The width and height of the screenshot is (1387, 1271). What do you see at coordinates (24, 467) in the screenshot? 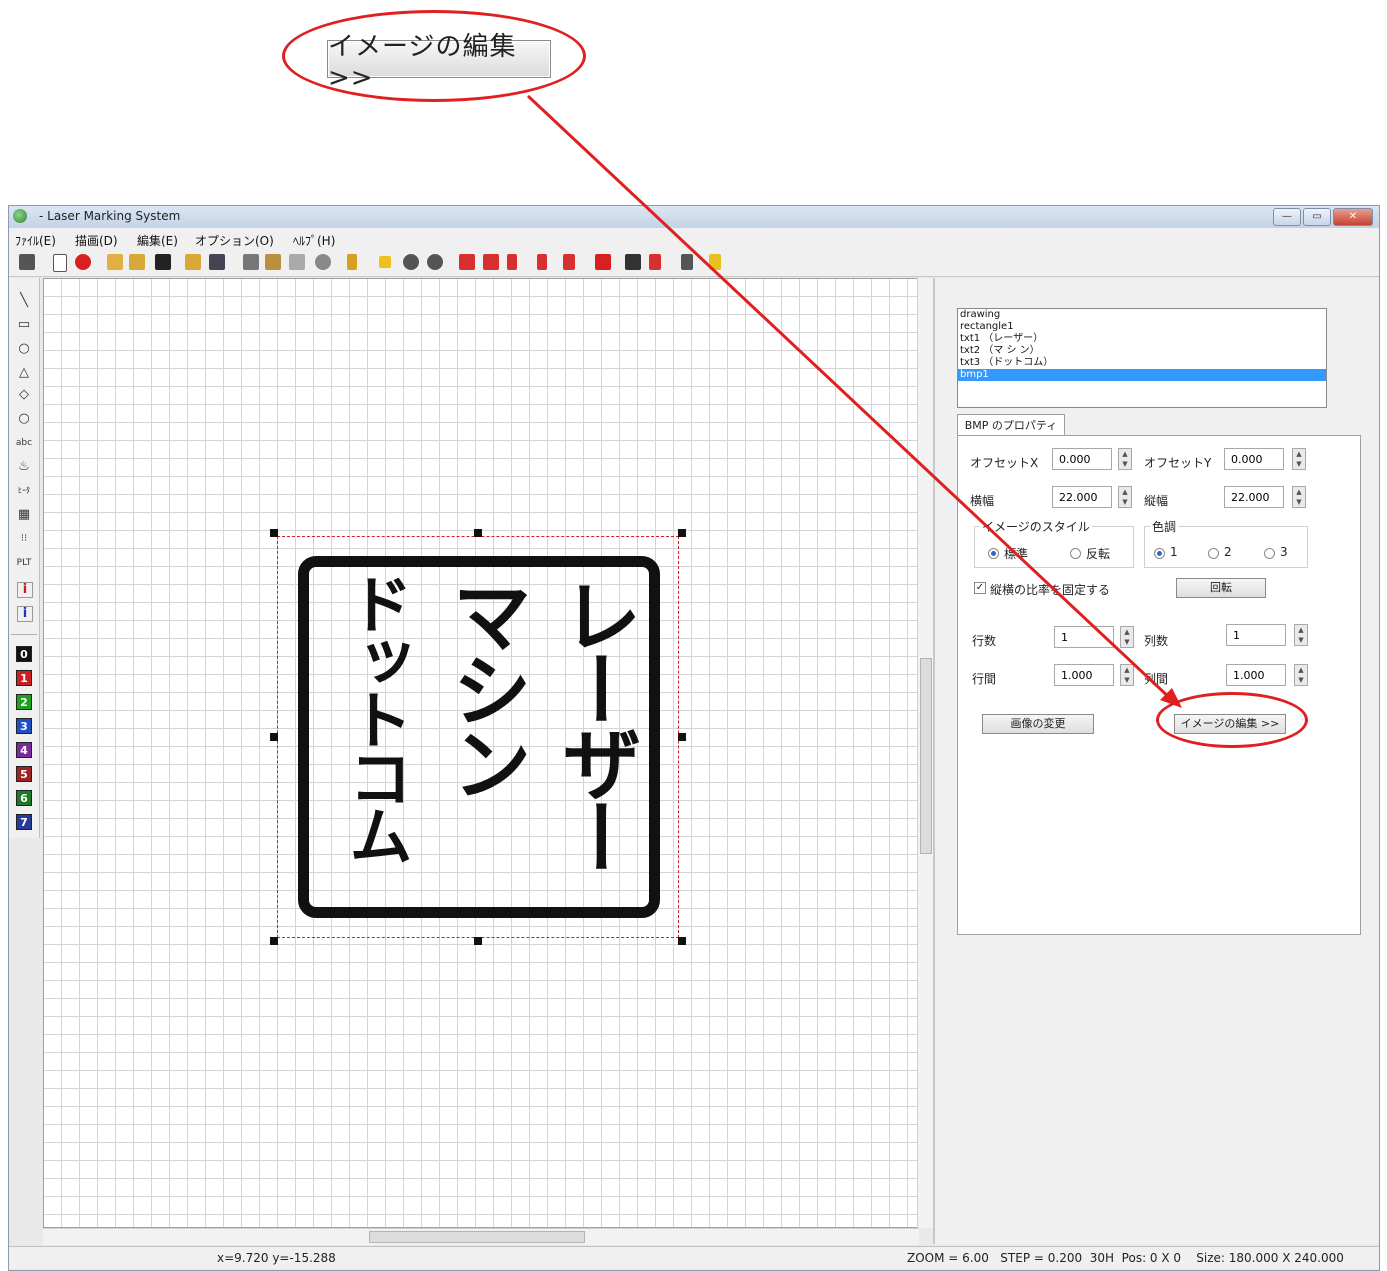
I see `arc-text-tool-icon: ♨` at bounding box center [24, 467].